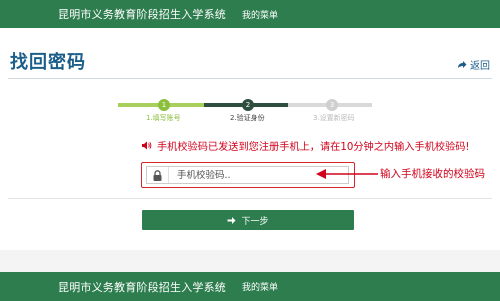 This screenshot has height=301, width=500. Describe the element at coordinates (432, 174) in the screenshot. I see `annotation-text: 输入手机接收的校验码` at that location.